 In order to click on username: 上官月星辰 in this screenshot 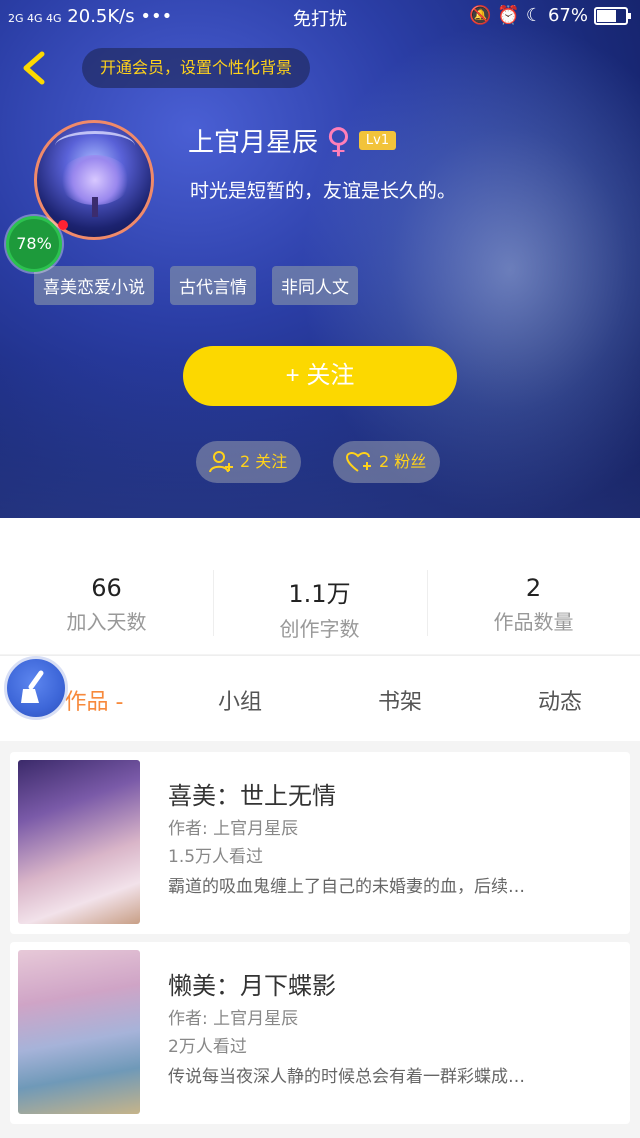, I will do `click(253, 143)`.